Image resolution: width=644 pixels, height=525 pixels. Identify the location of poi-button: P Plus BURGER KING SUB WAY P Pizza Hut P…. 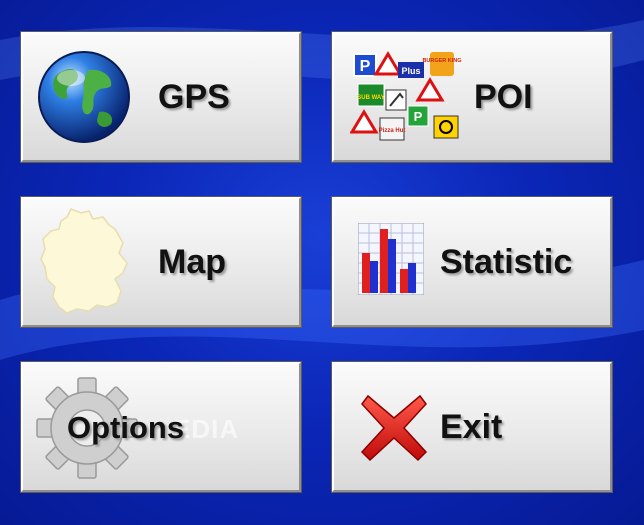
(472, 97).